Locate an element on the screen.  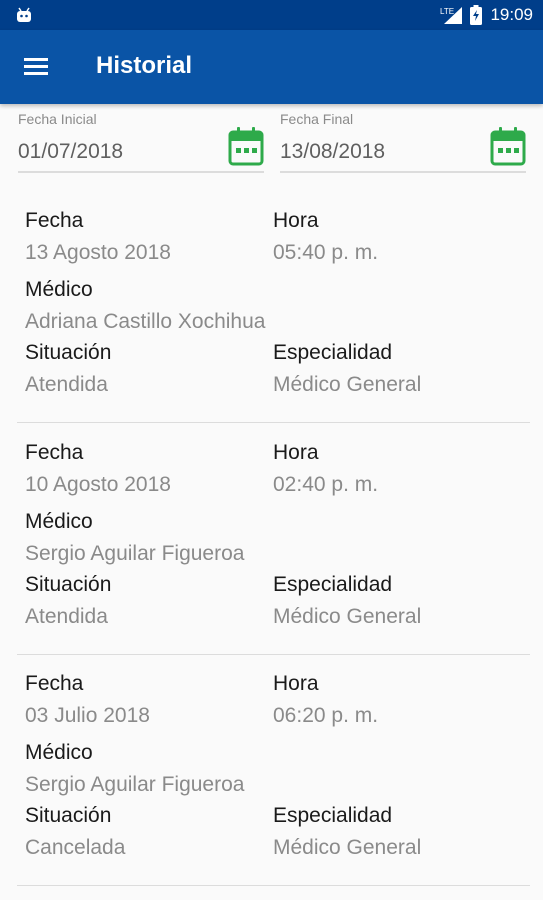
signal-icon: LTE is located at coordinates (451, 15).